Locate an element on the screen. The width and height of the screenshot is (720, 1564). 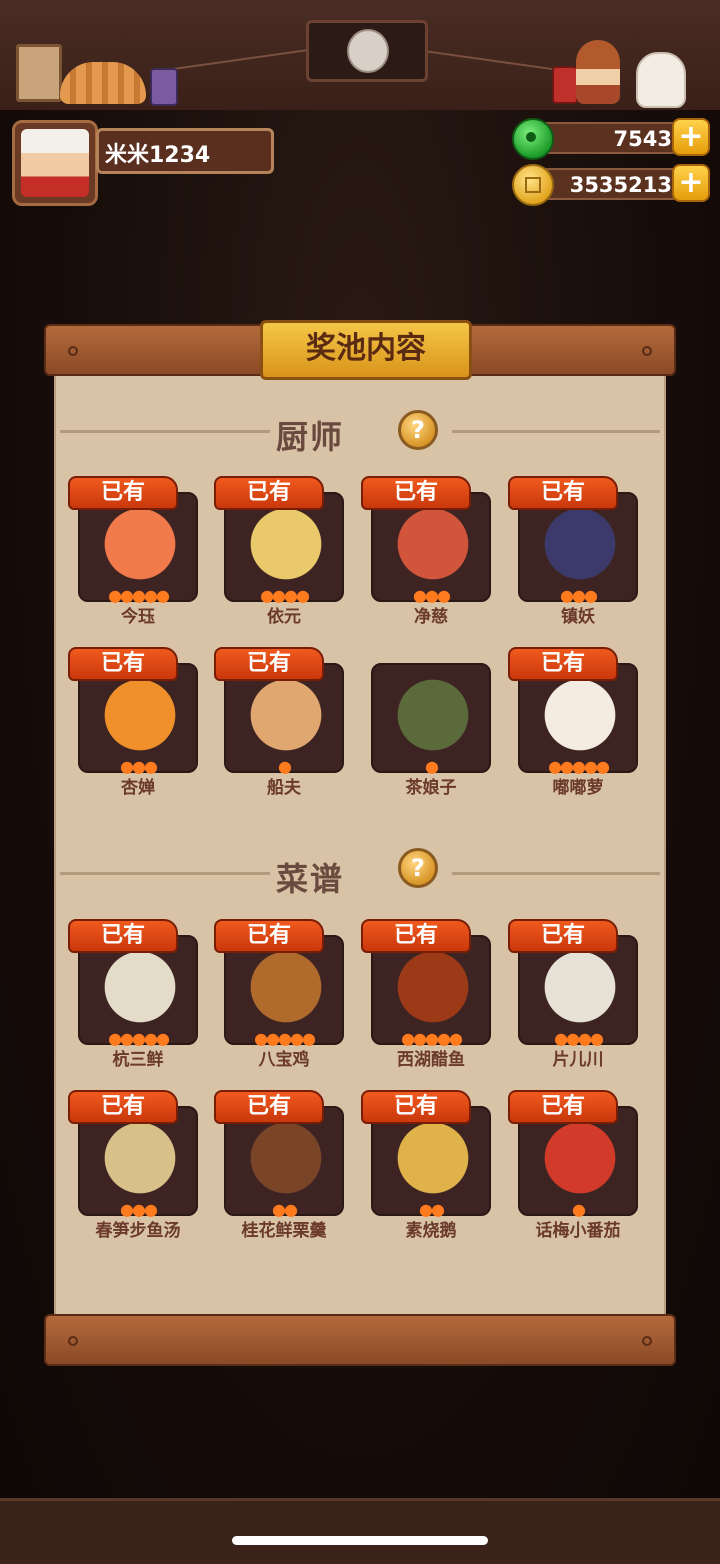
chef-name: 茶娘子 is located at coordinates (431, 788).